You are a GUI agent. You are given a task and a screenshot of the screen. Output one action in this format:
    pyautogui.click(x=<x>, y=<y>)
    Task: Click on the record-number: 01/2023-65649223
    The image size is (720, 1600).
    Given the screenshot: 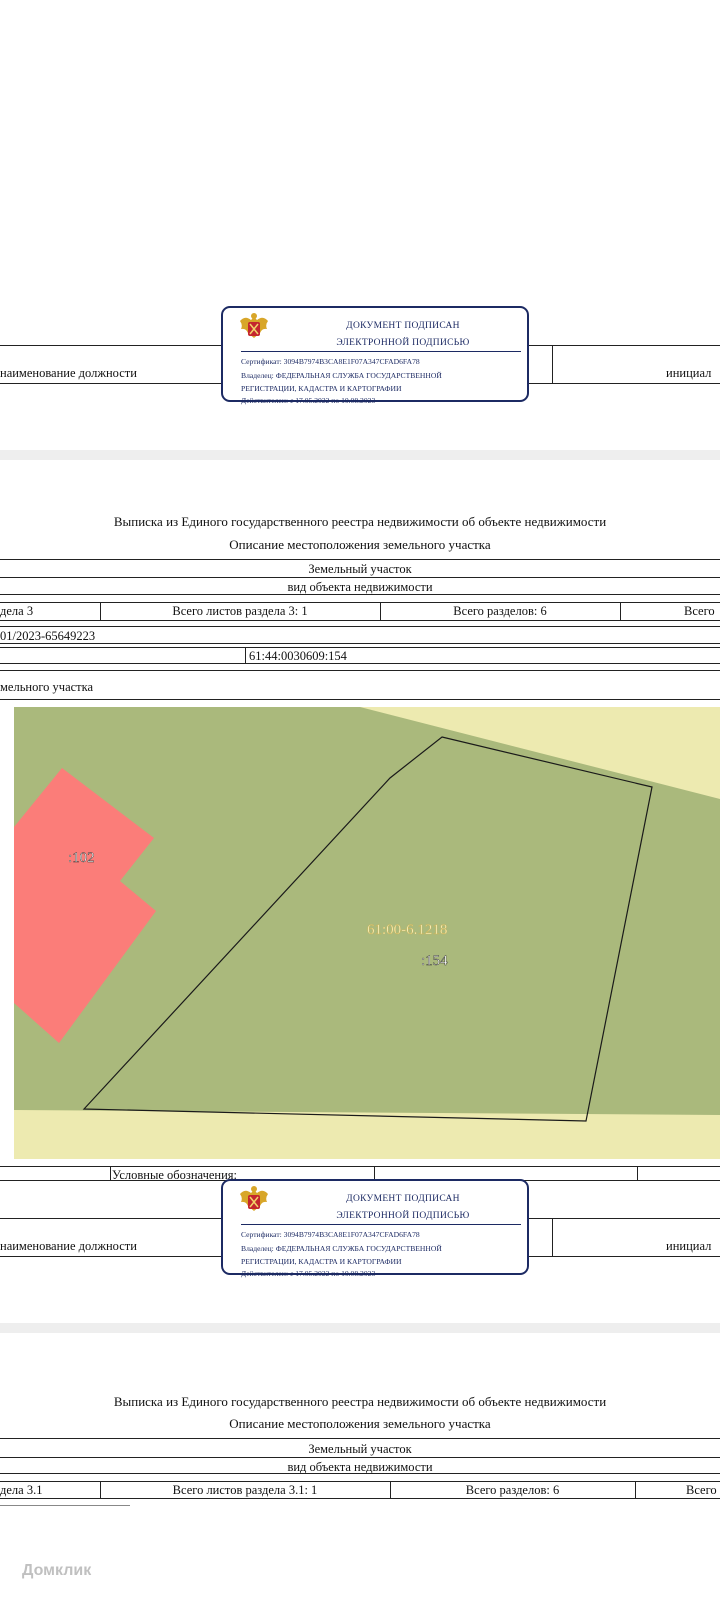 What is the action you would take?
    pyautogui.click(x=48, y=636)
    